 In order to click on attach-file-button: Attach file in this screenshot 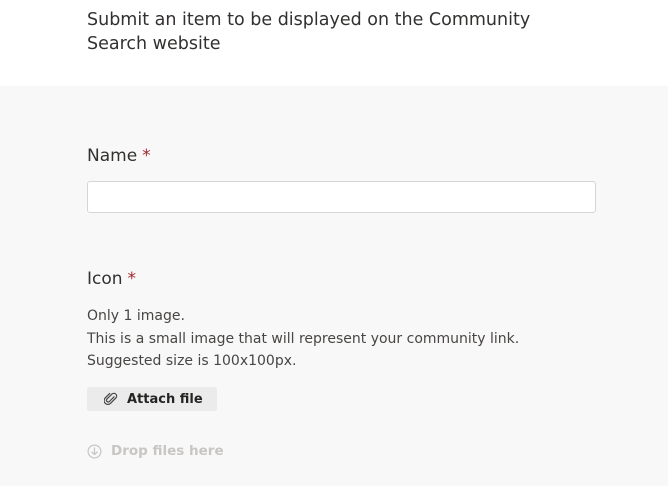, I will do `click(152, 399)`.